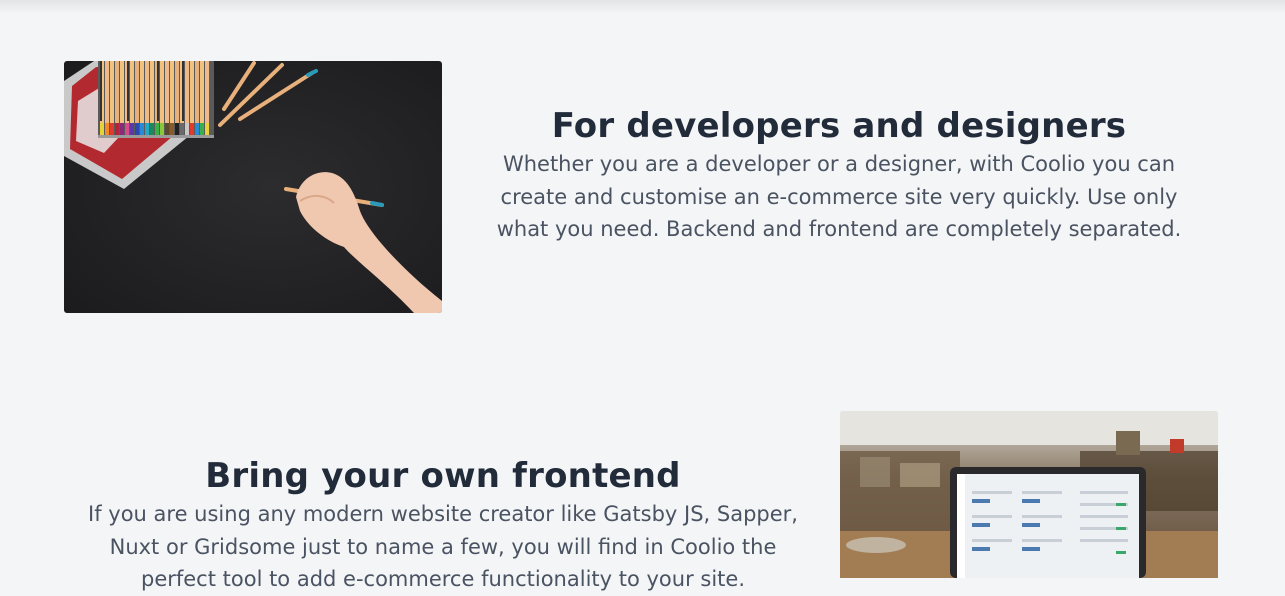  I want to click on laptop-dashboard-image, so click(1029, 494).